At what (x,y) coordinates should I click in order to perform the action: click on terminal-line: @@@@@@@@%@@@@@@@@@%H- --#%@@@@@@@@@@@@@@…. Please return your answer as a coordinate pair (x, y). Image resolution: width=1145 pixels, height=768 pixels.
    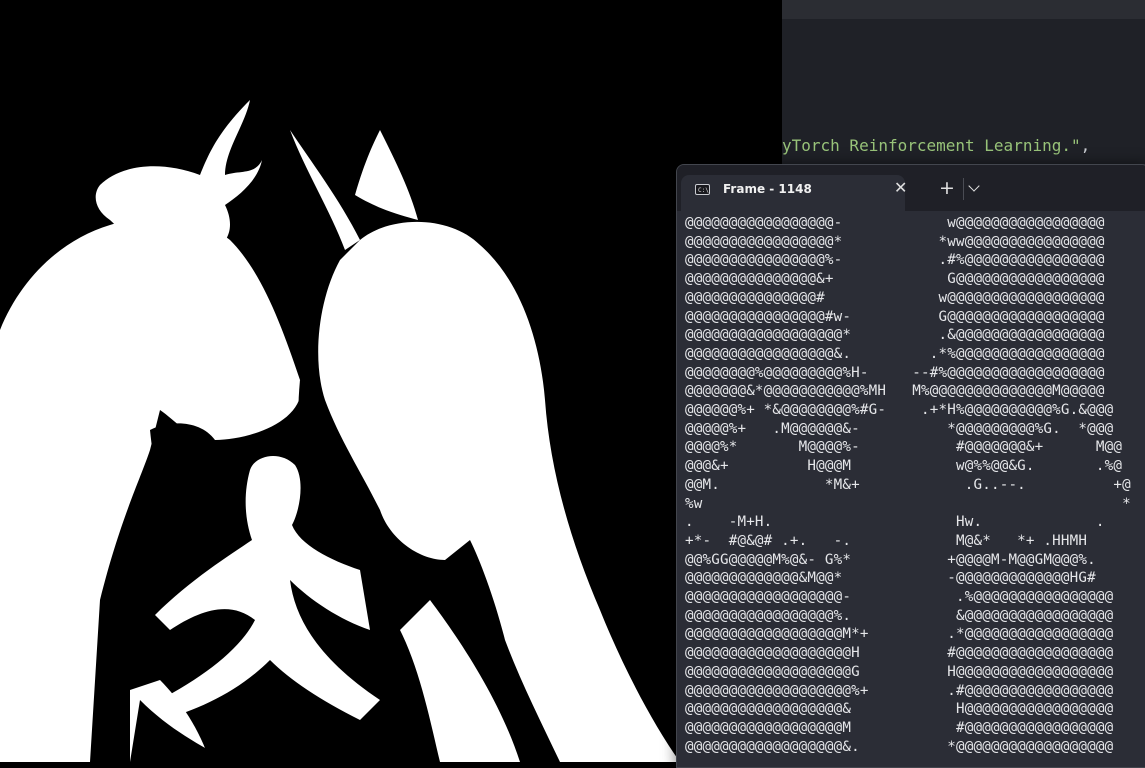
    Looking at the image, I should click on (895, 372).